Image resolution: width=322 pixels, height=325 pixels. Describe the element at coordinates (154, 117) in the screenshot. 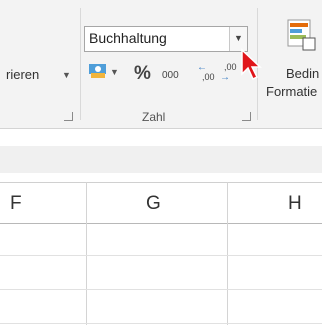

I see `number-group-label: Zahl` at that location.